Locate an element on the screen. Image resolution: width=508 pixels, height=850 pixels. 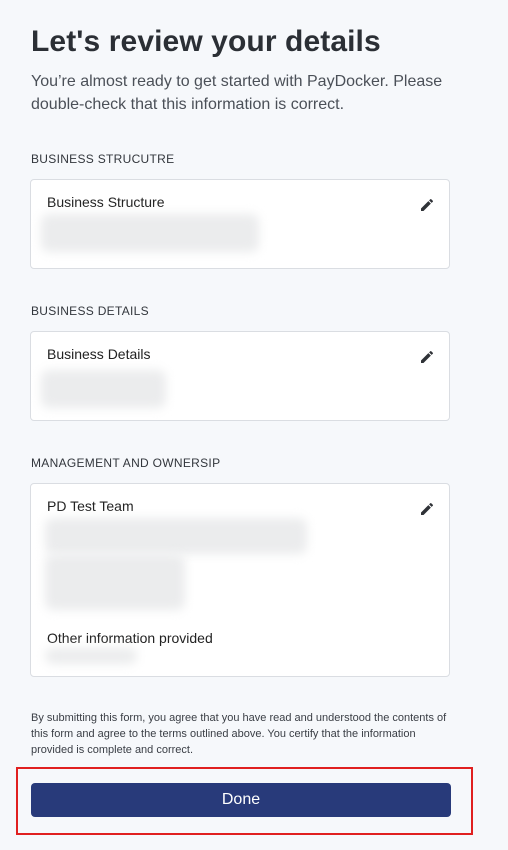
edit-management-ownership-button is located at coordinates (427, 509).